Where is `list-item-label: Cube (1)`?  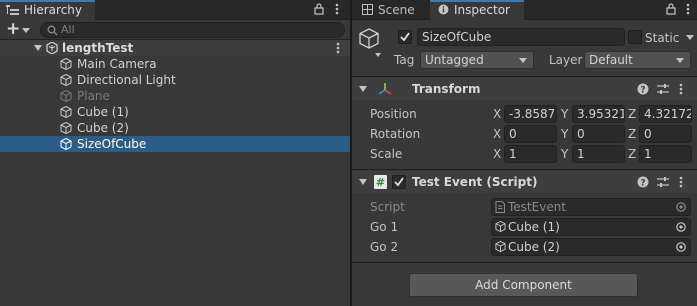
list-item-label: Cube (1) is located at coordinates (103, 112).